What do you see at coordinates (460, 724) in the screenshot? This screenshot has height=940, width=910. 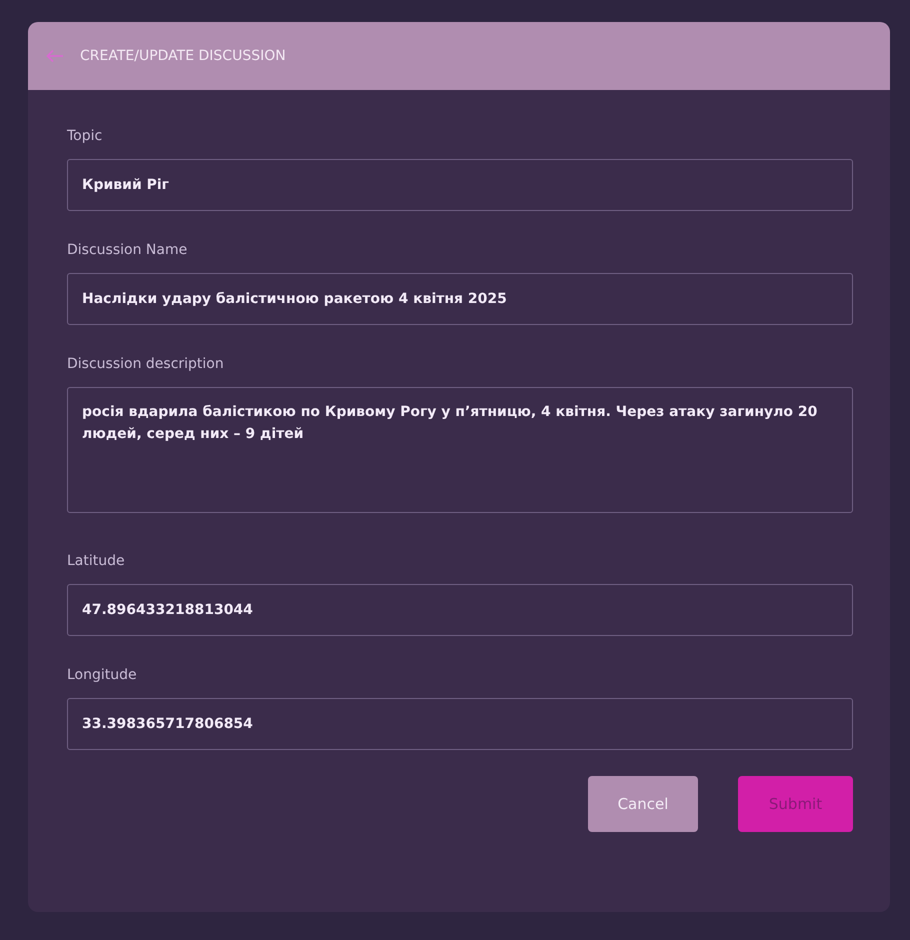 I see `input-field: 33.398365717806854` at bounding box center [460, 724].